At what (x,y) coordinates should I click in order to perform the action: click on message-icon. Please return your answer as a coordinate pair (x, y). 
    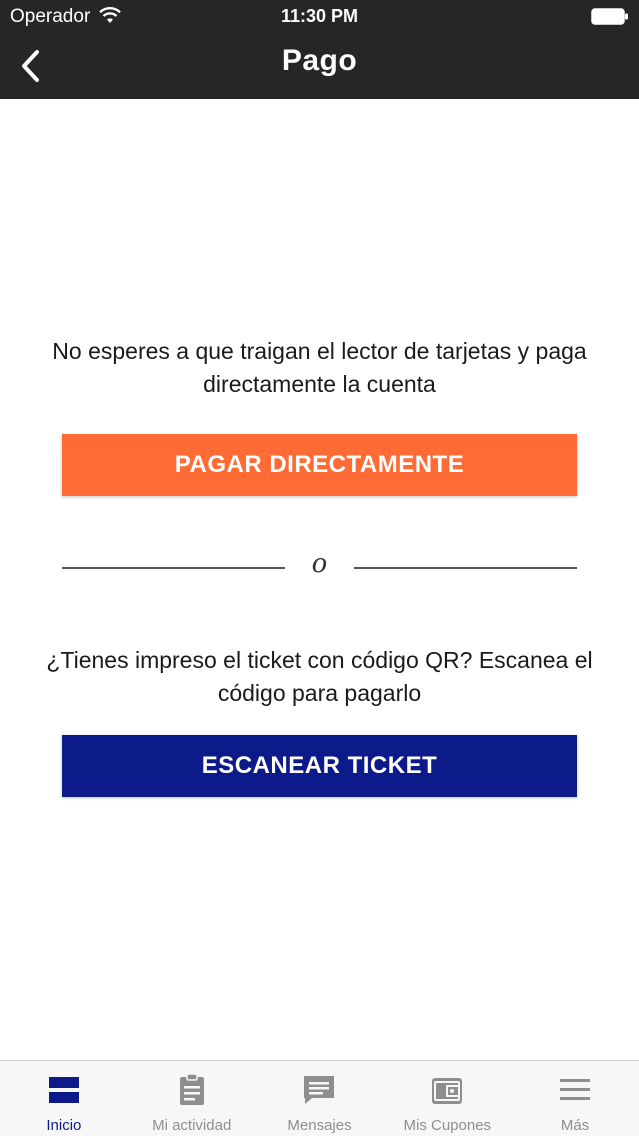
    Looking at the image, I should click on (319, 1090).